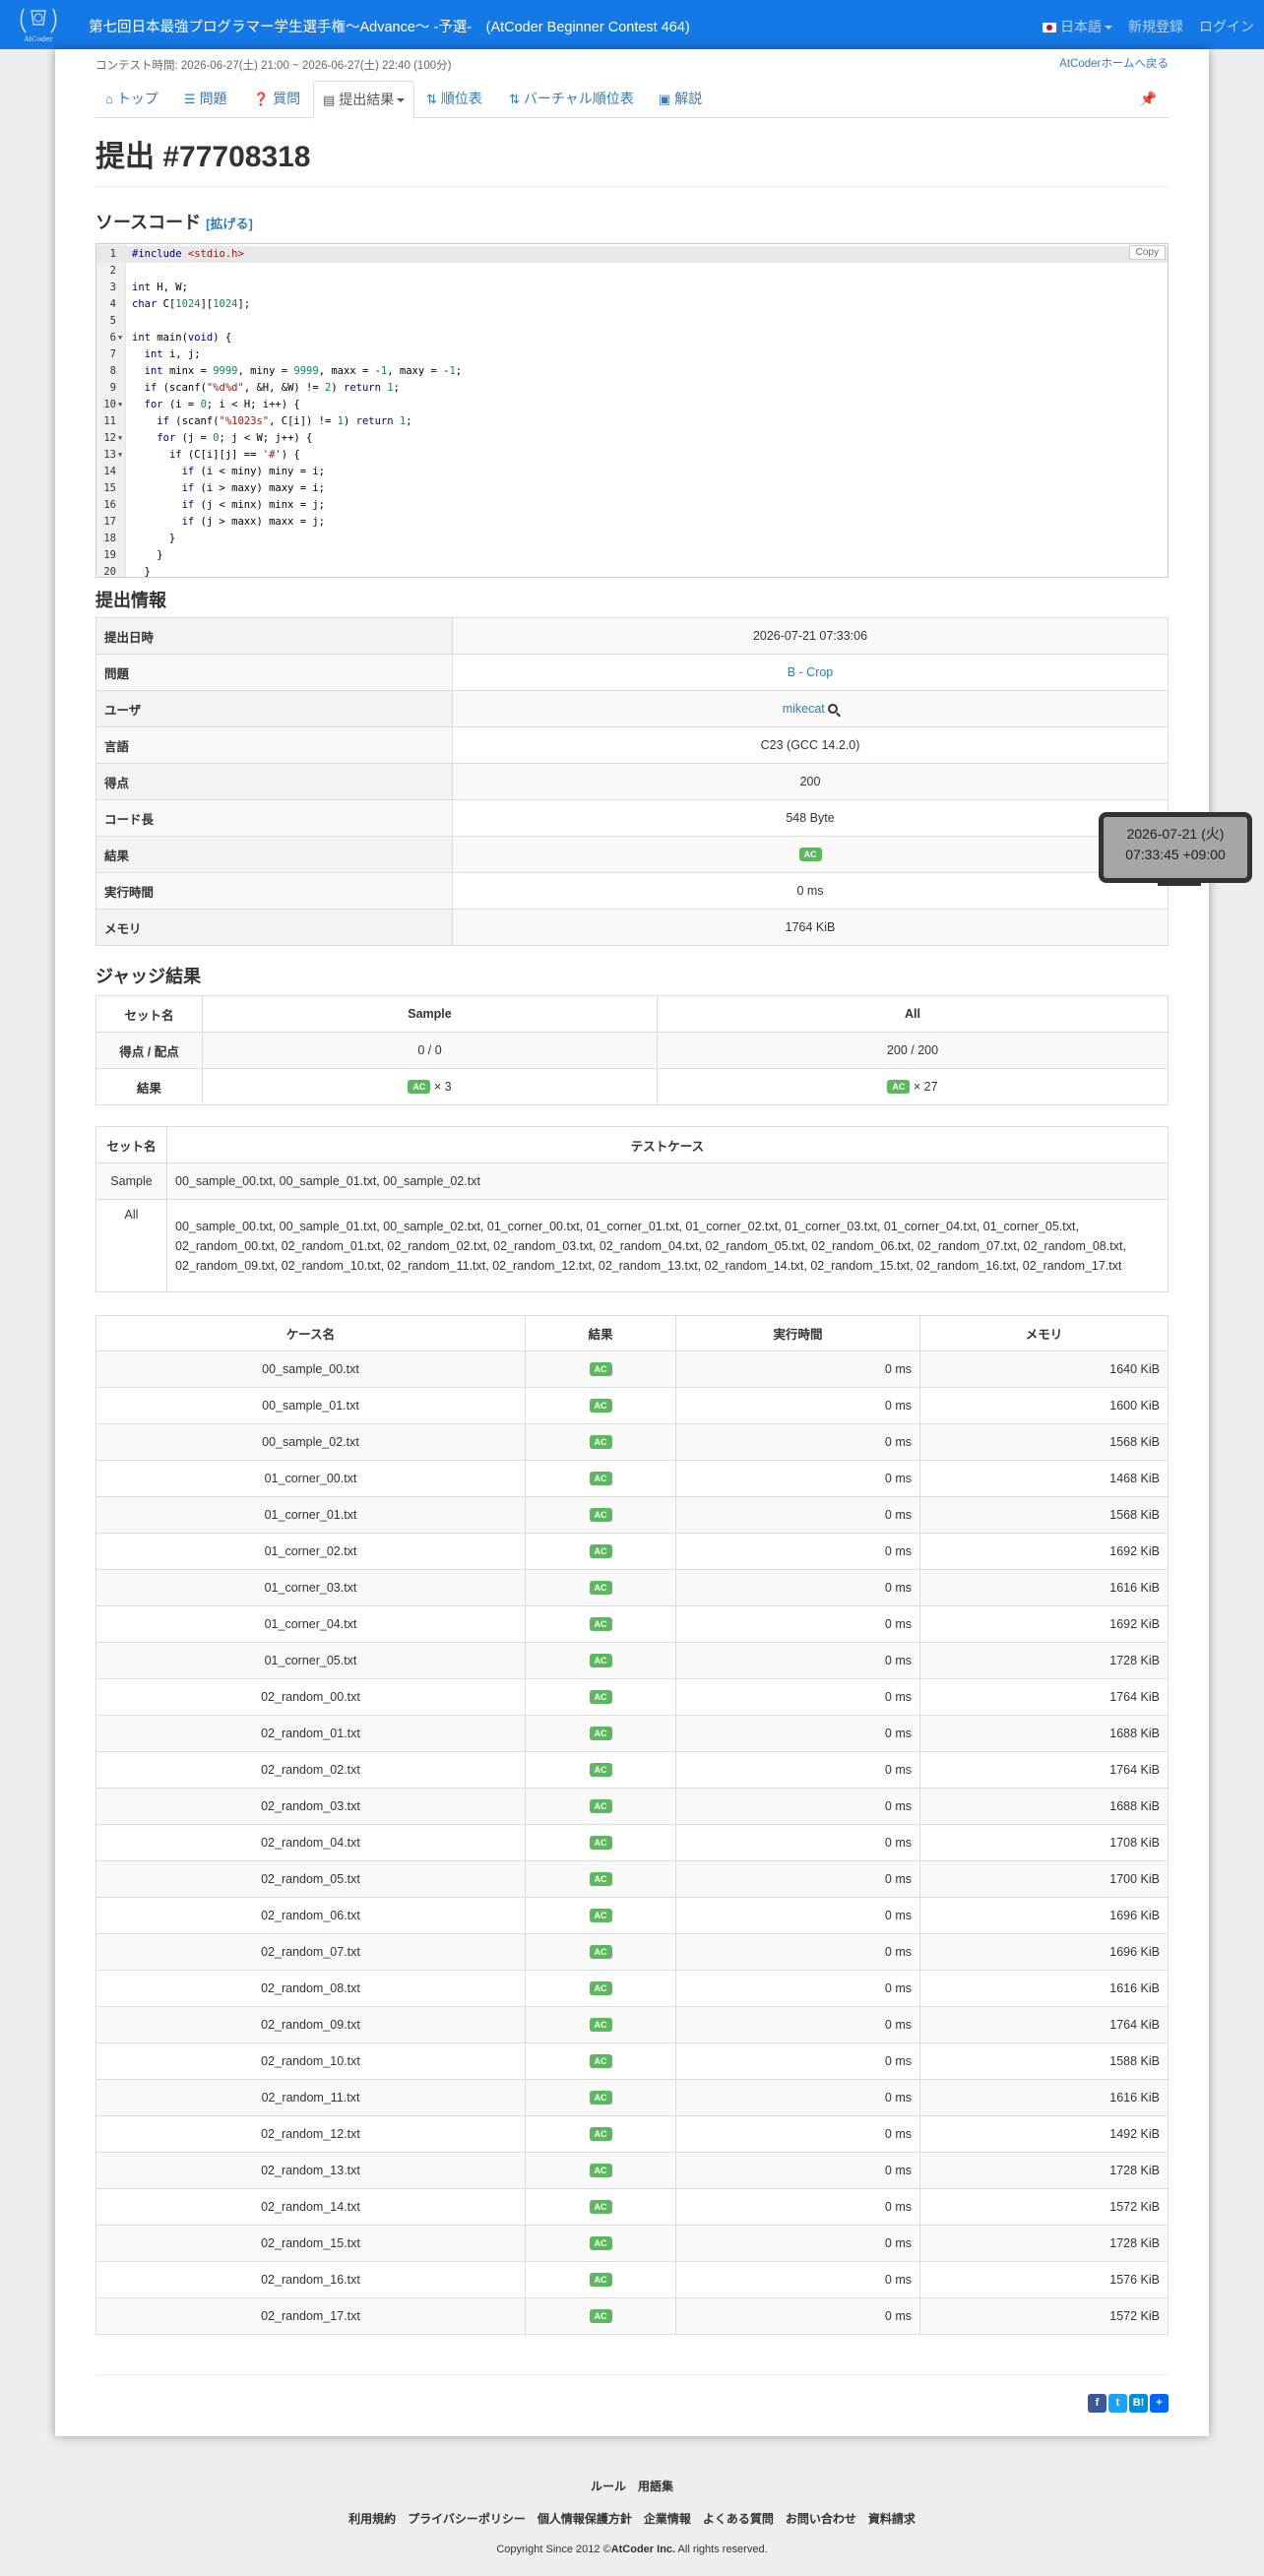 The width and height of the screenshot is (1264, 2576). Describe the element at coordinates (1227, 26) in the screenshot. I see `login-link: ログイン` at that location.